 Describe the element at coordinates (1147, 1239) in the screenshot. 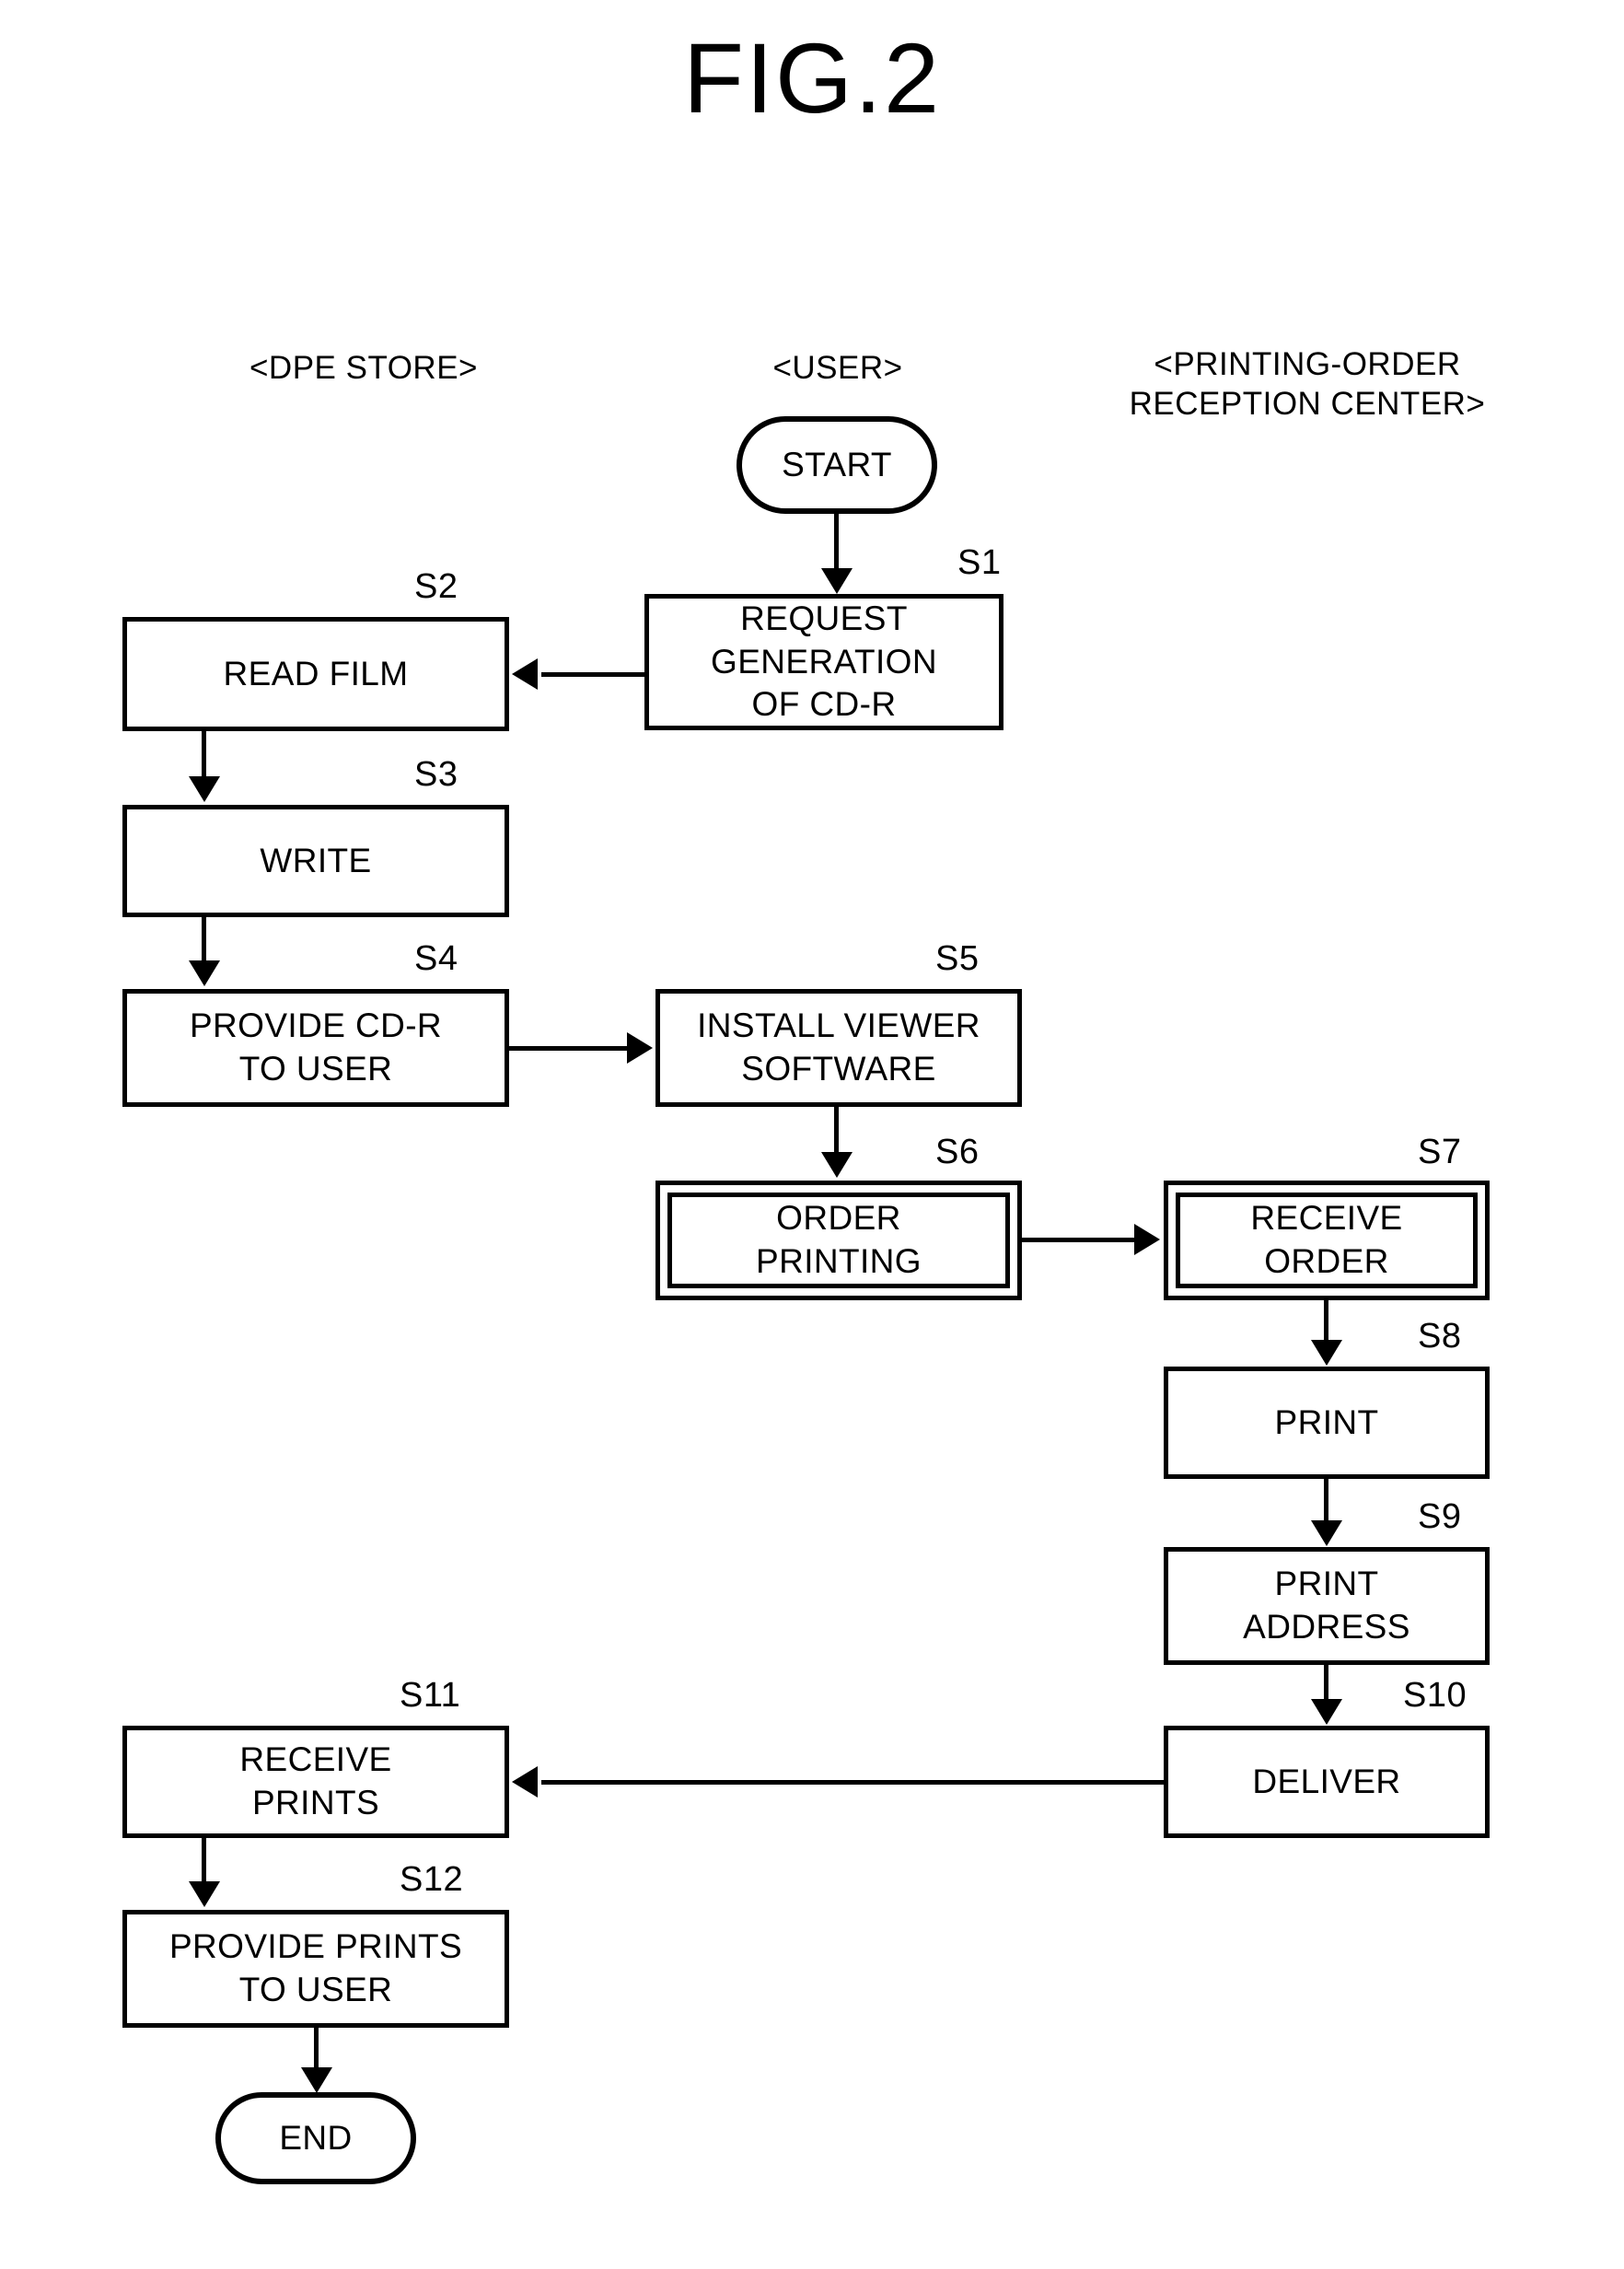

I see `edge-s6-to-s7-arrow` at that location.